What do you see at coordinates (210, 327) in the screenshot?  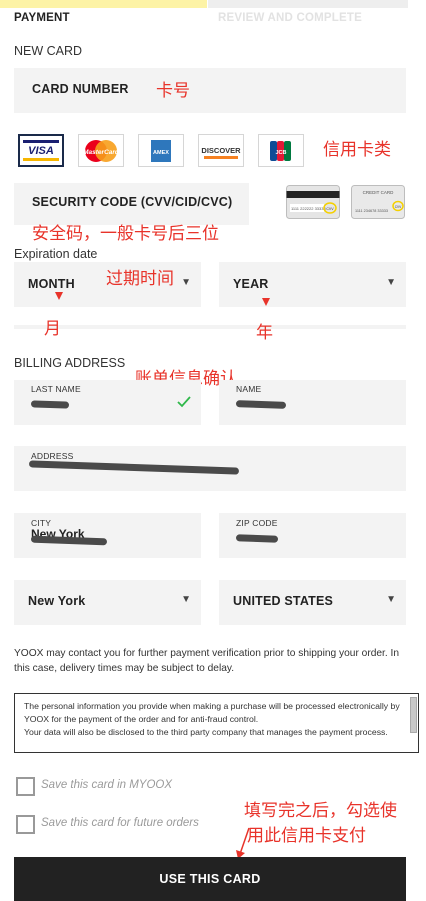 I see `divider` at bounding box center [210, 327].